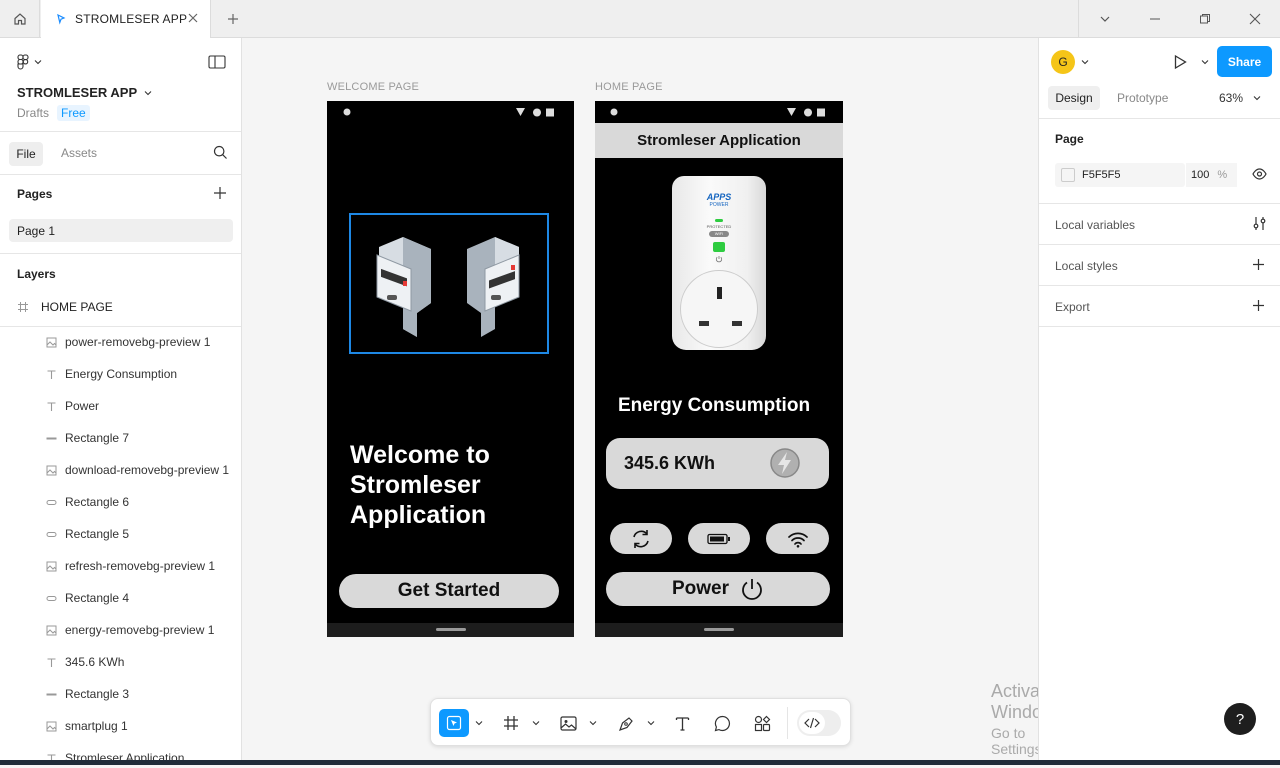 The image size is (1280, 768). Describe the element at coordinates (641, 538) in the screenshot. I see `refresh-button` at that location.